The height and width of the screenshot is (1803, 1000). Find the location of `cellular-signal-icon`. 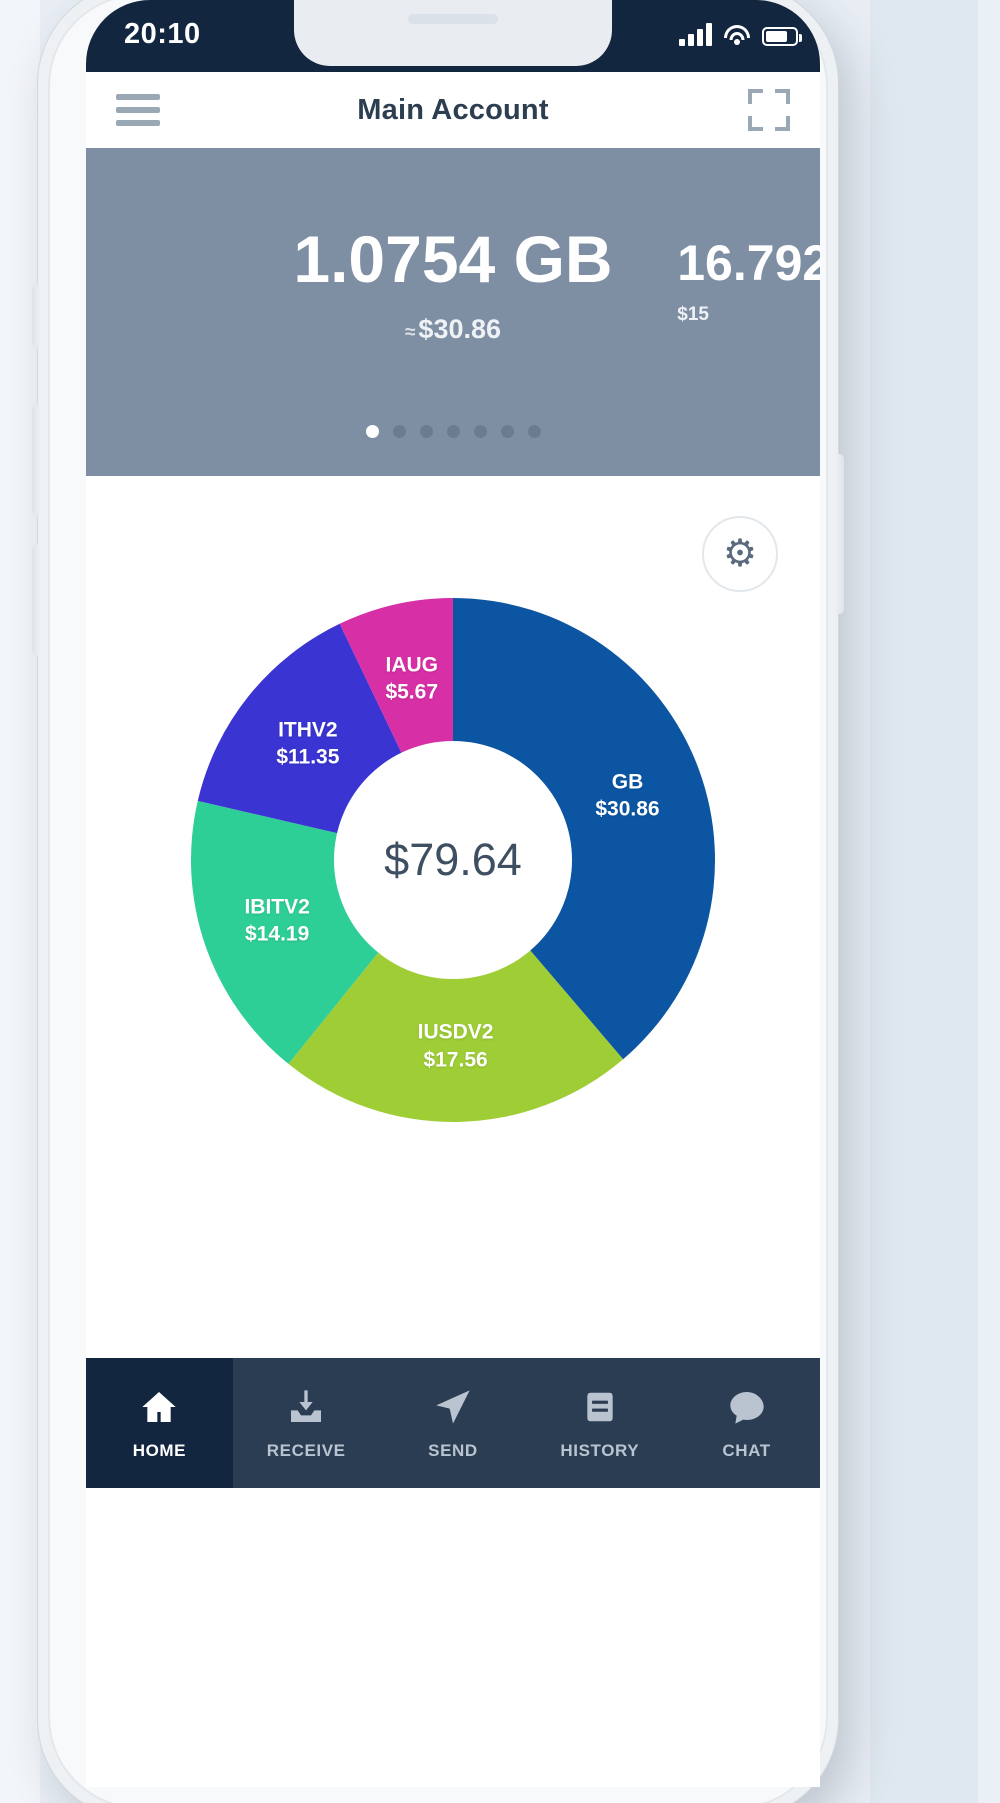

cellular-signal-icon is located at coordinates (695, 34).